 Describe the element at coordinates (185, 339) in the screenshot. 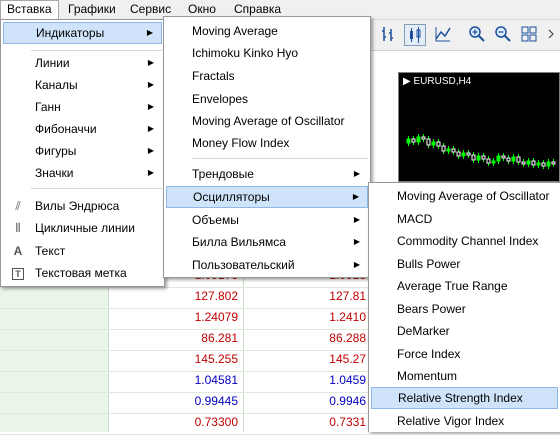

I see `table-row: 86.281 86.288` at that location.